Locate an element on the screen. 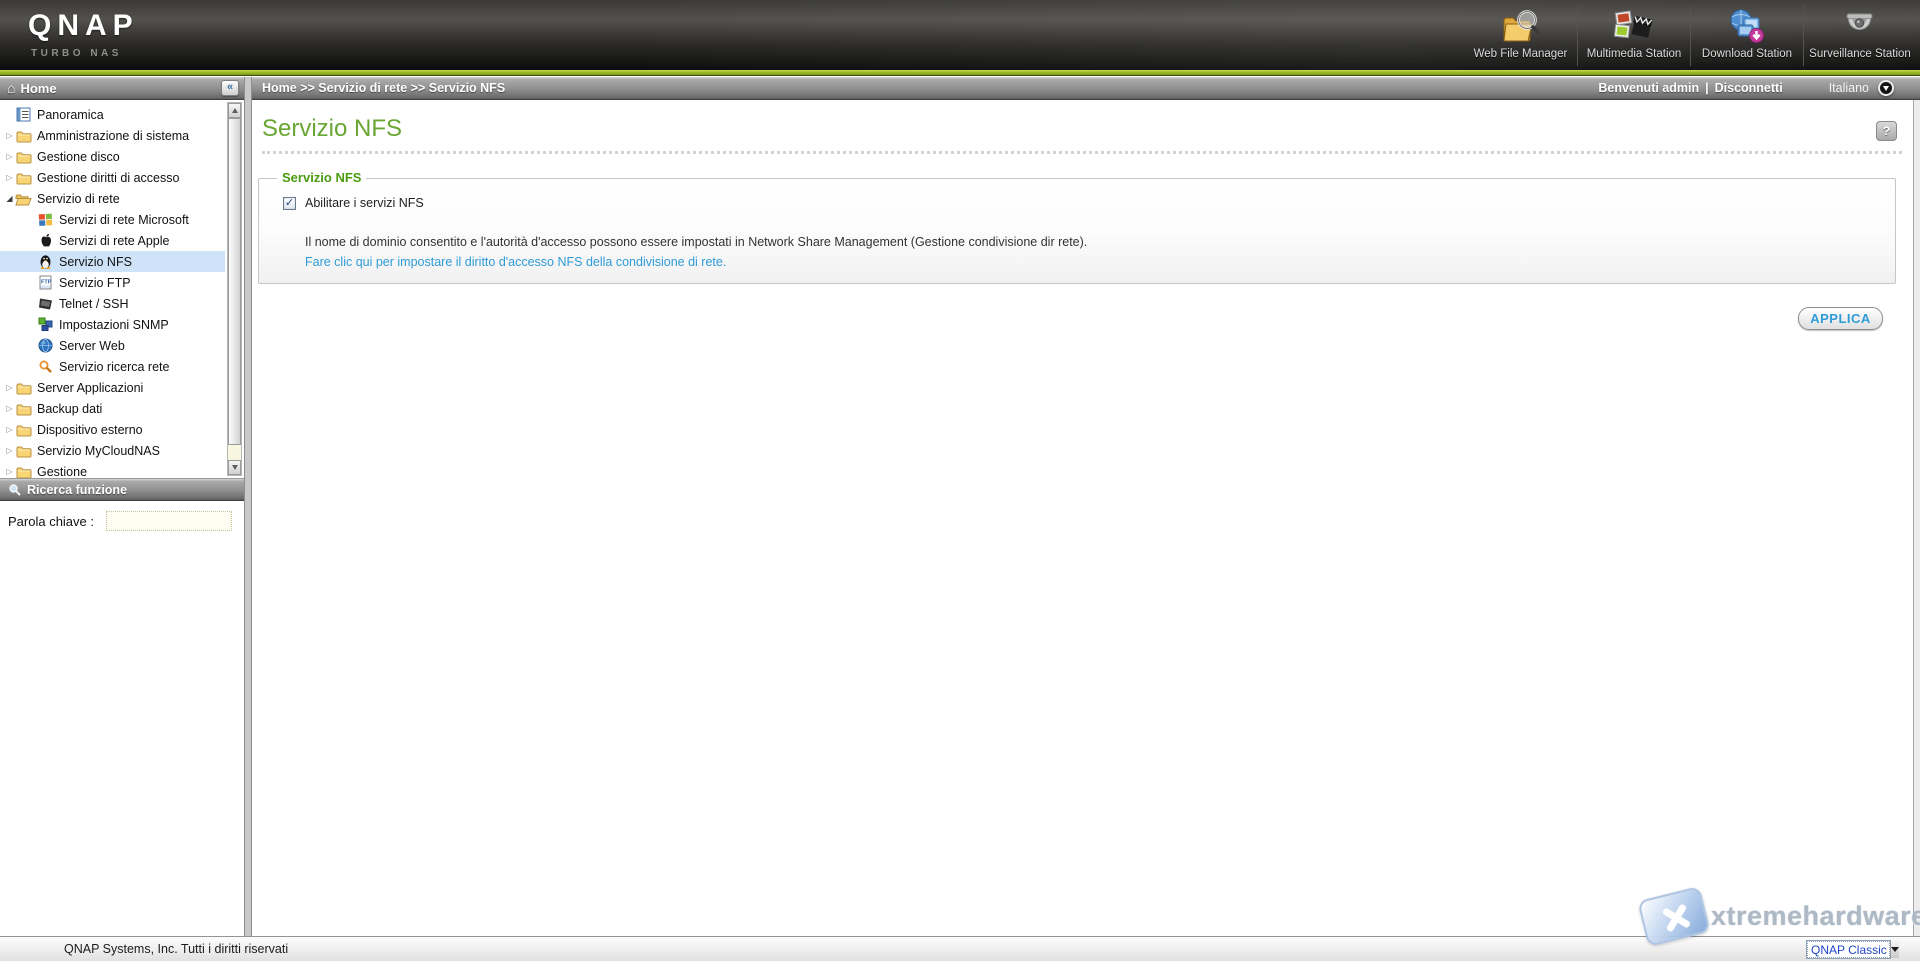  tree-item-label: Impostazioni SNMP is located at coordinates (114, 324).